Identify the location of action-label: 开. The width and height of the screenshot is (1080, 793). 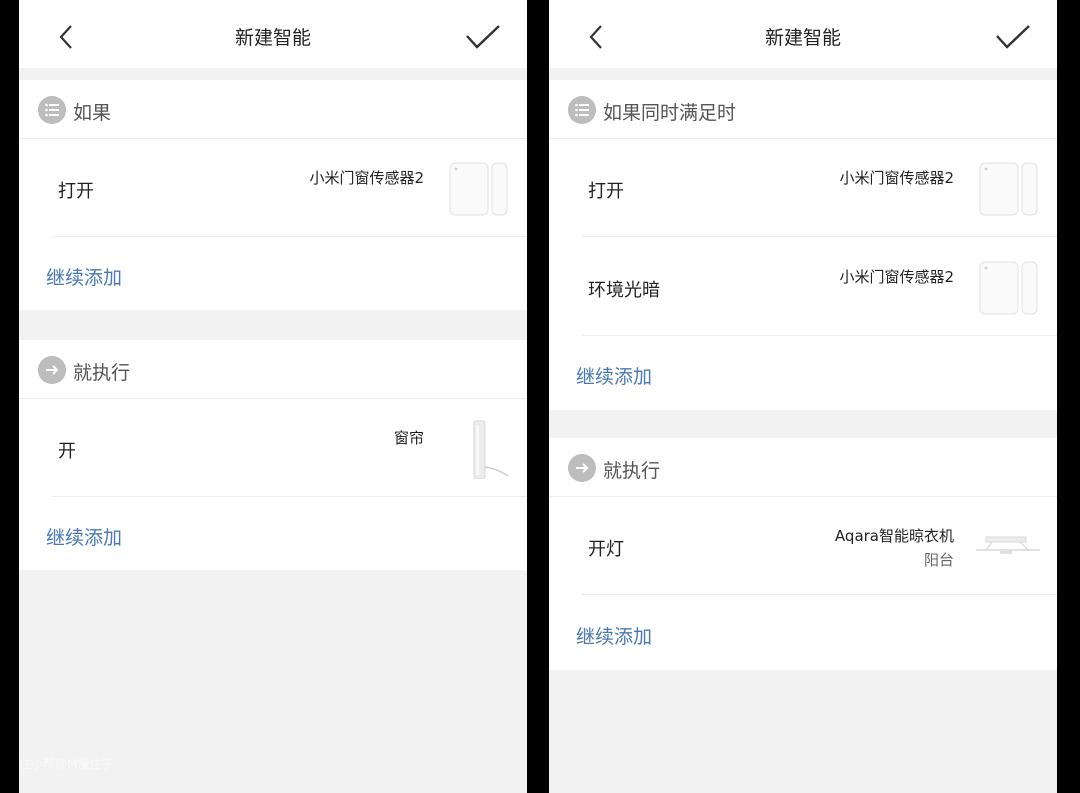
(67, 451).